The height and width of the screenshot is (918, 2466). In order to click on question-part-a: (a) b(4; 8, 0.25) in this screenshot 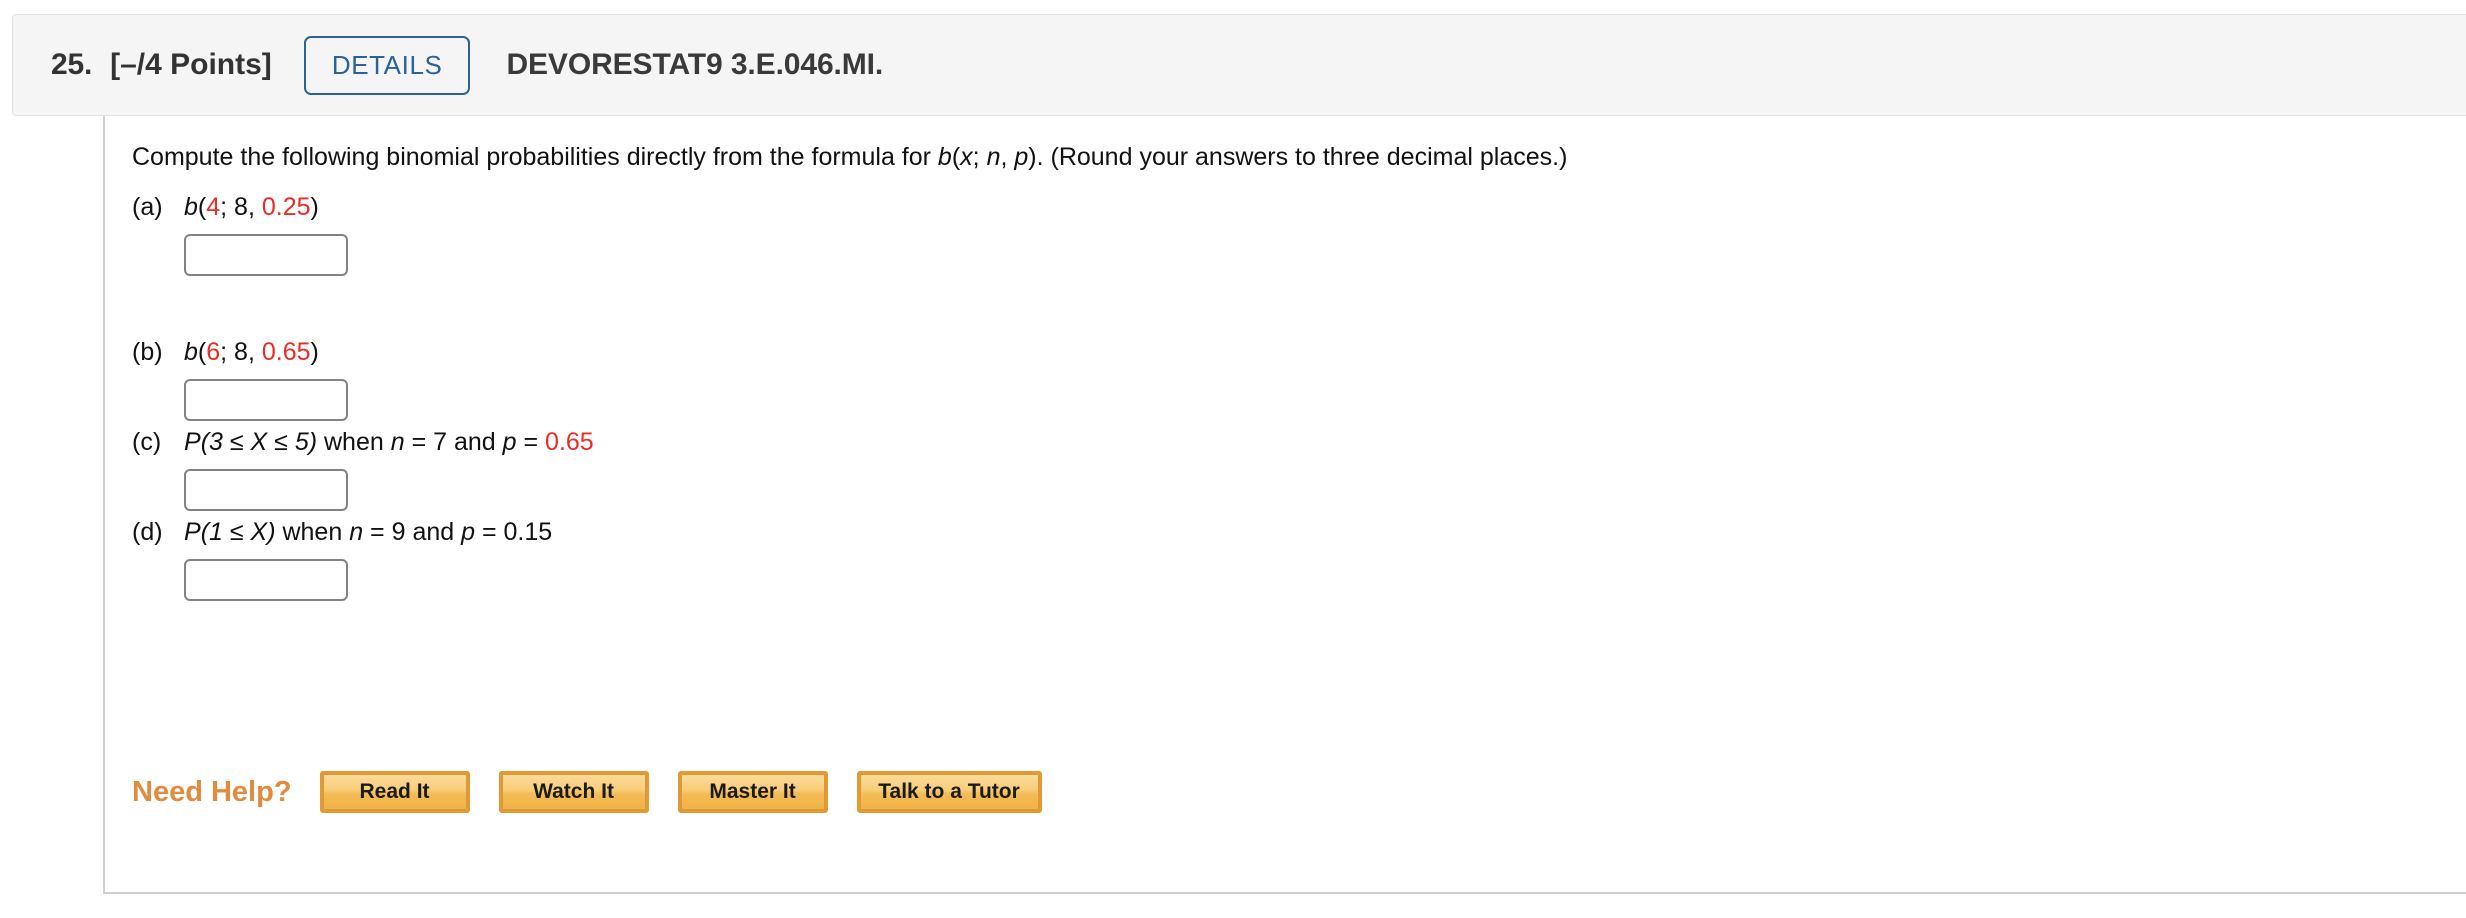, I will do `click(240, 234)`.